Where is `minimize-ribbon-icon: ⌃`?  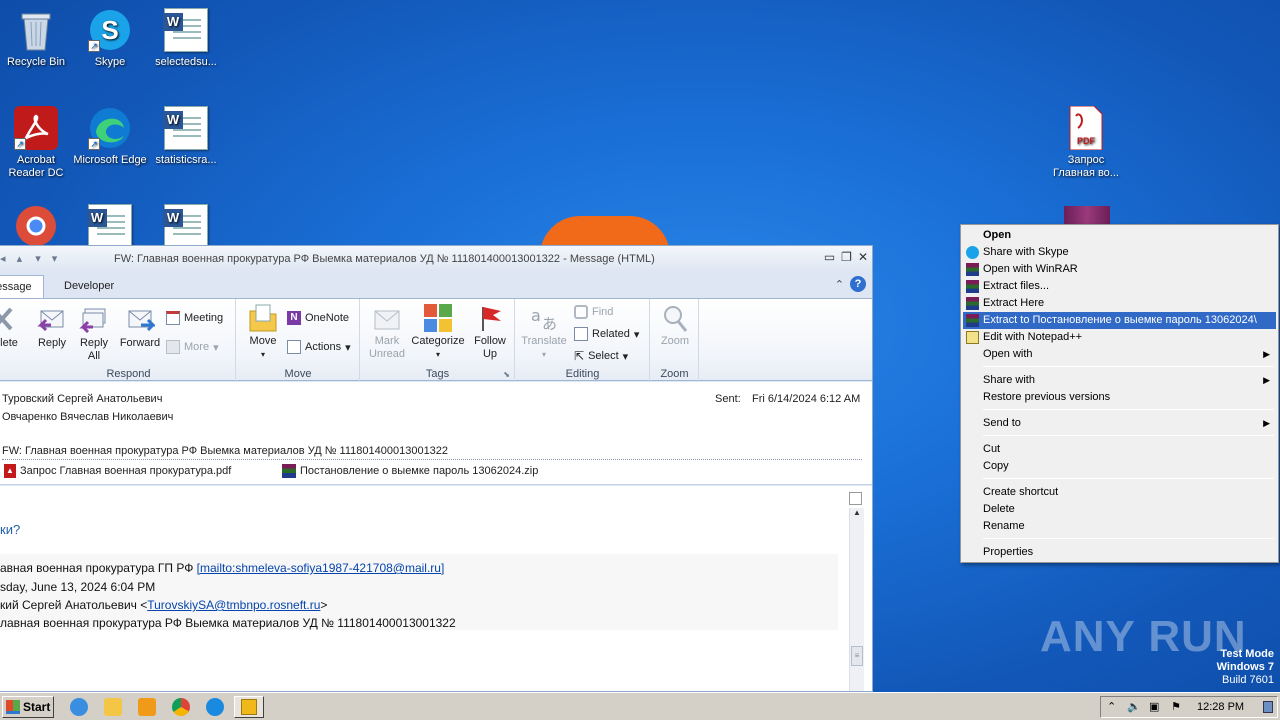
minimize-ribbon-icon: ⌃ is located at coordinates (839, 284).